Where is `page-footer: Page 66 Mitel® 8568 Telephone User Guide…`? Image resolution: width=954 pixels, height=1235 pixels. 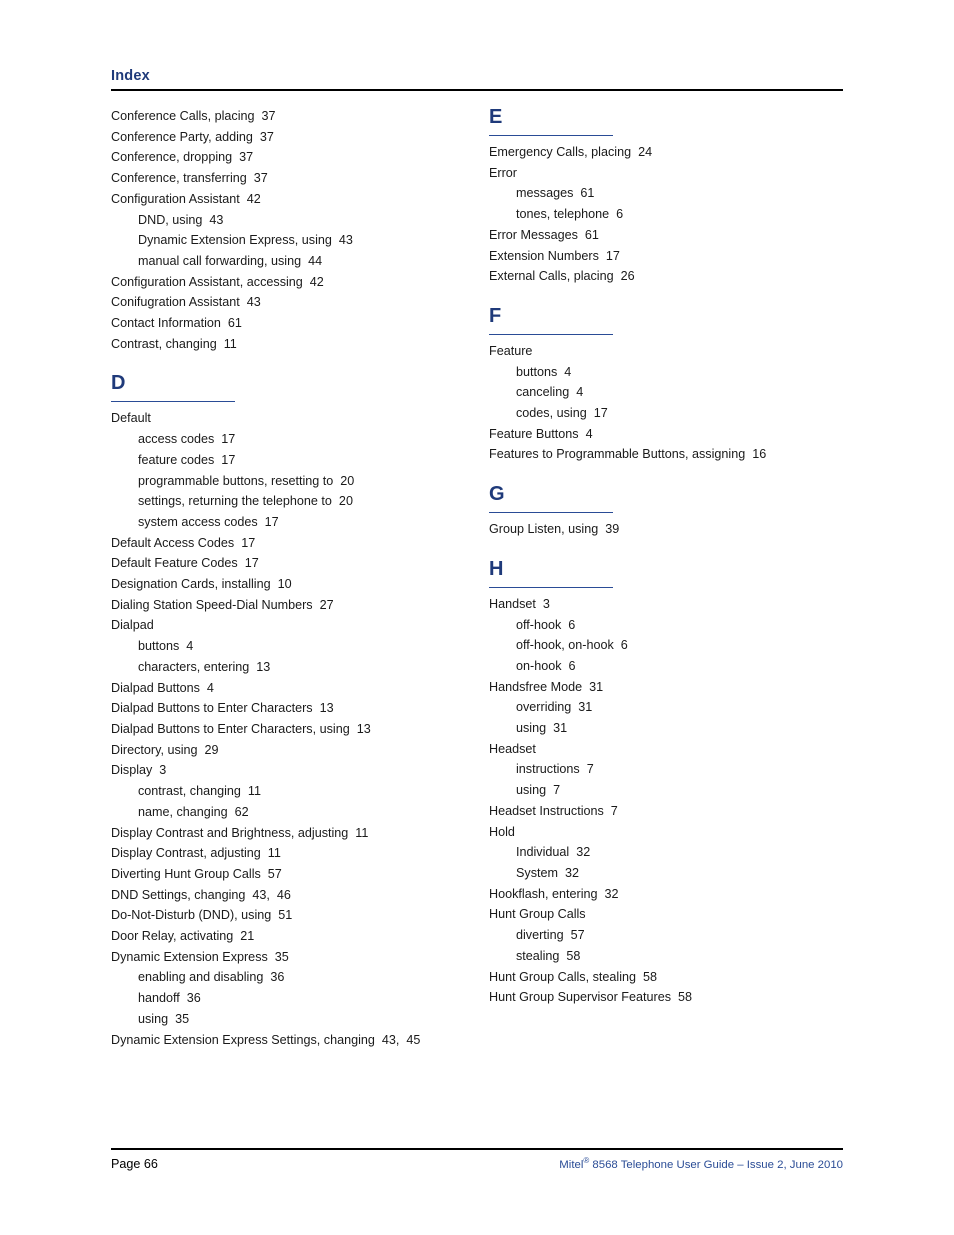 page-footer: Page 66 Mitel® 8568 Telephone User Guide… is located at coordinates (477, 1160).